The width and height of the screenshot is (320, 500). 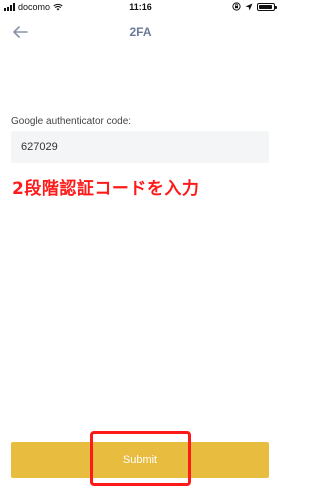 I want to click on instruction-annotation: 2段階認証コードを入力, so click(x=106, y=189).